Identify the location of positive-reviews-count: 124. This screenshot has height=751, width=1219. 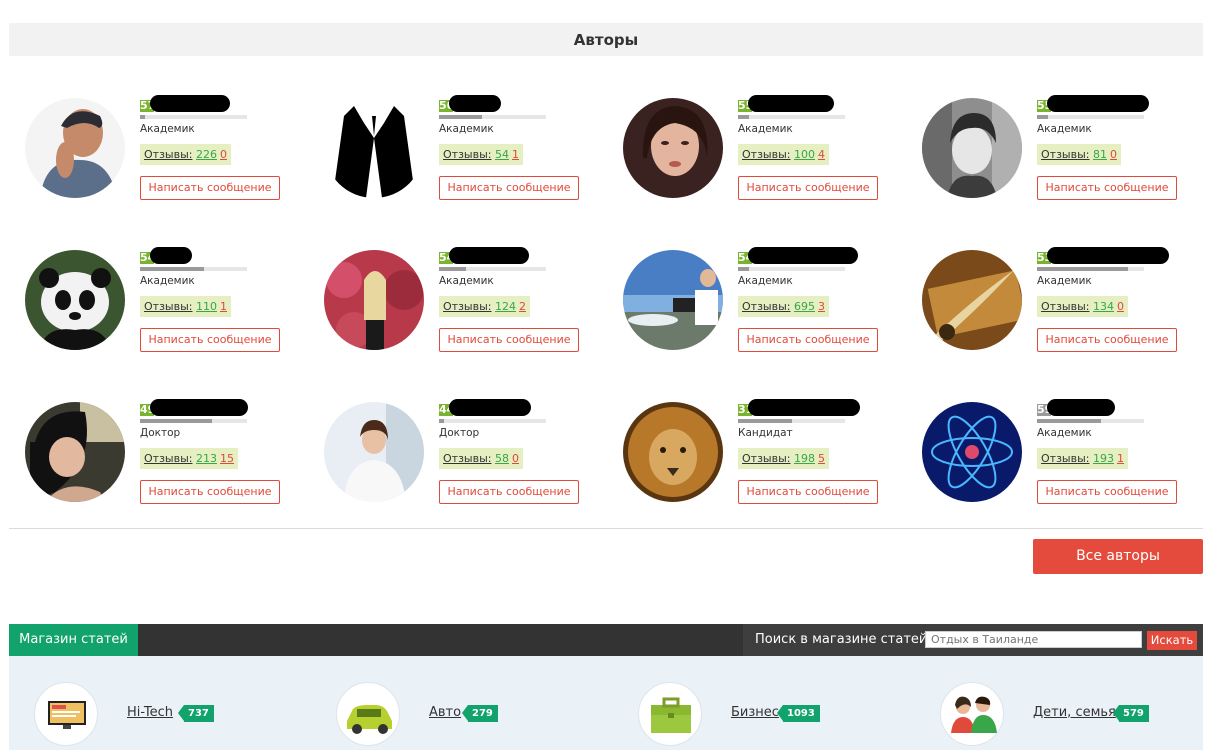
(505, 306).